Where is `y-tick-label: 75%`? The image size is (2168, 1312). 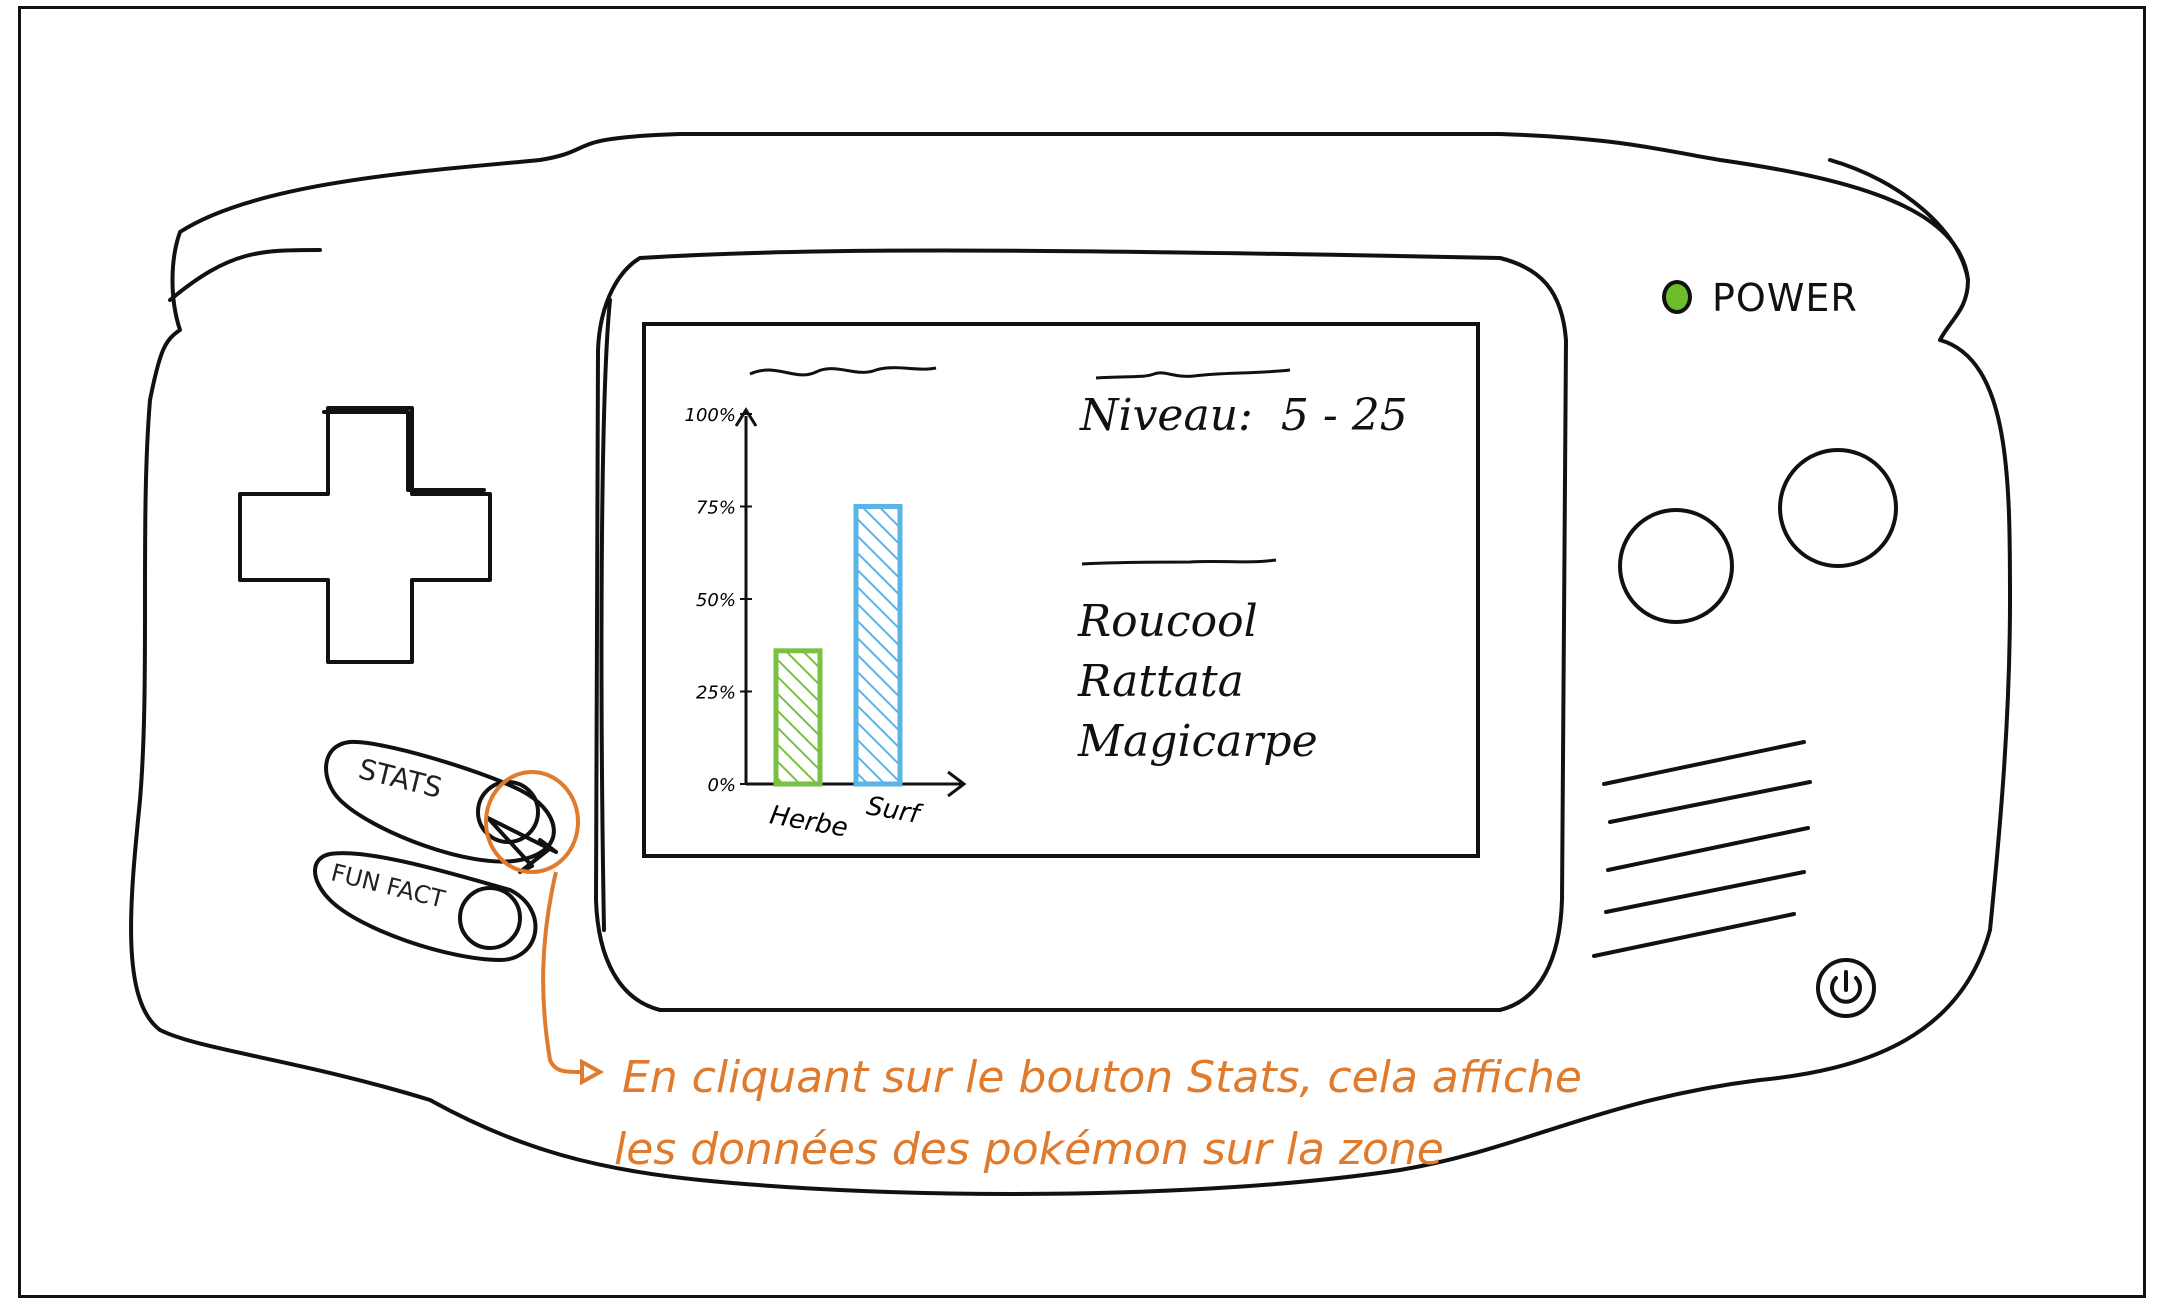
y-tick-label: 75% is located at coordinates (716, 508).